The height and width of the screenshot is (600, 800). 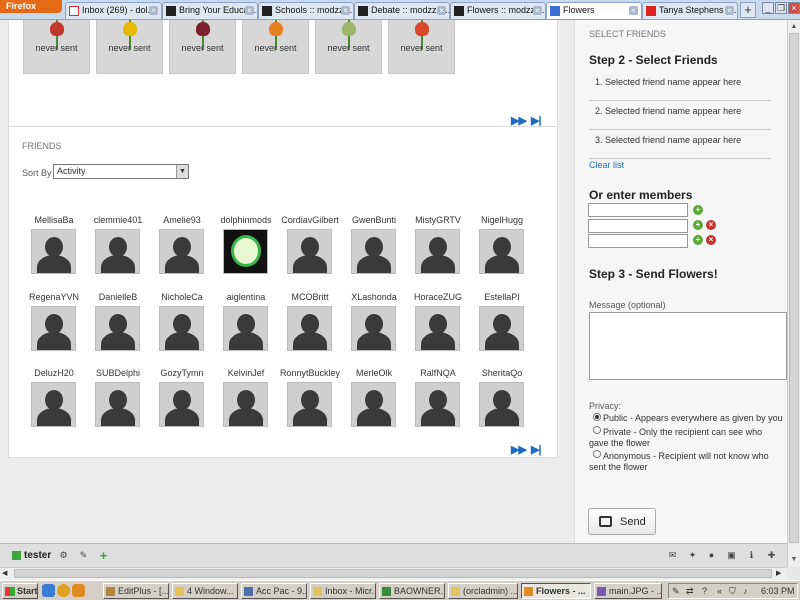 I want to click on vertical-scrollbar: ▲ ▼, so click(x=793, y=293).